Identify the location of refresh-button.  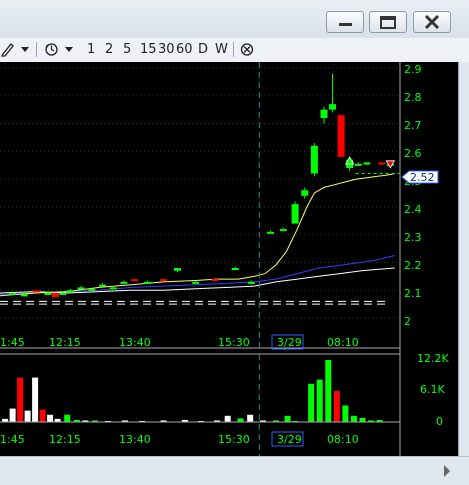
(51, 51).